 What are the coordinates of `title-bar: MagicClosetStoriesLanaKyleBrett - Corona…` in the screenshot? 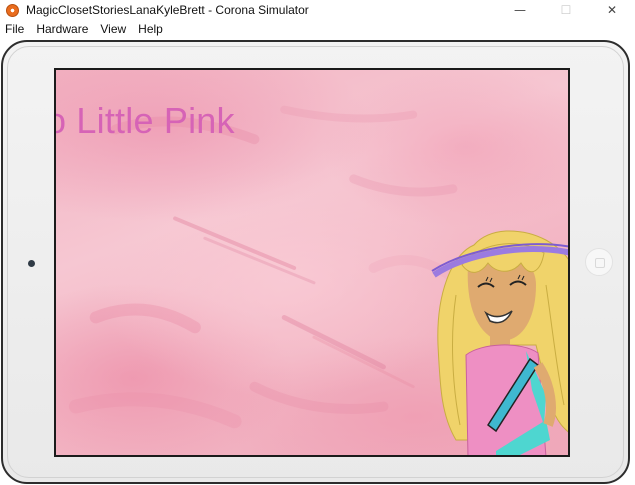 It's located at (317, 10).